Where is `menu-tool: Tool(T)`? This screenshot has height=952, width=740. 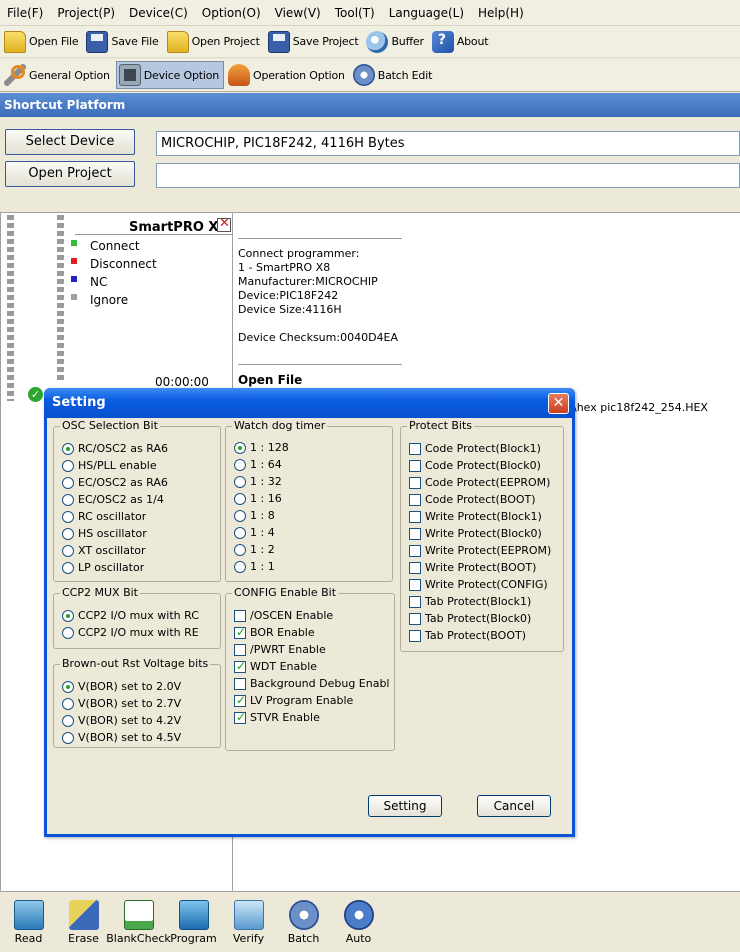
menu-tool: Tool(T) is located at coordinates (355, 13).